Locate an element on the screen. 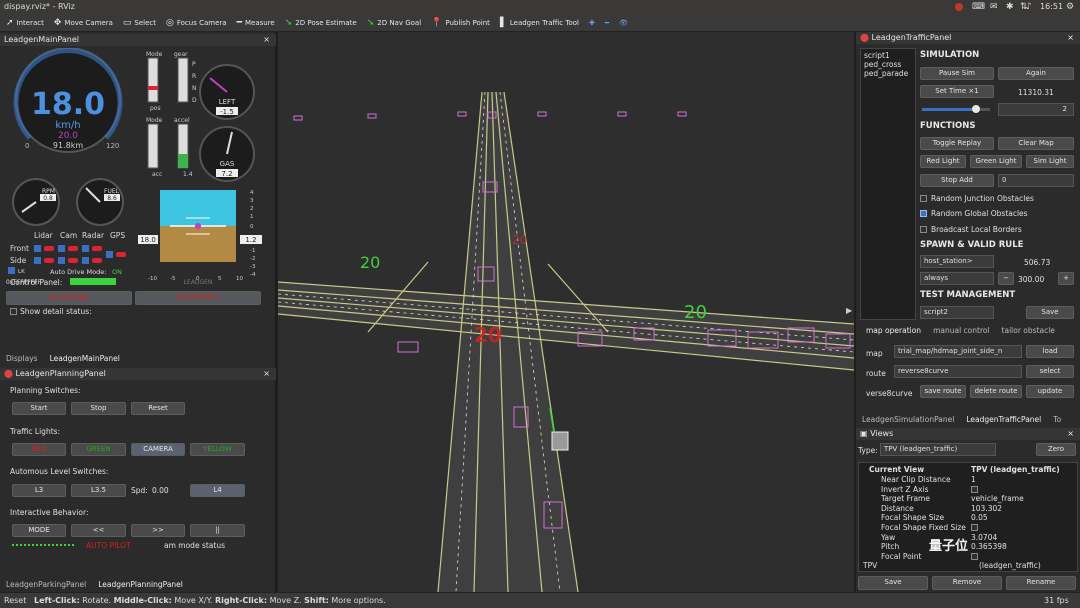 Image resolution: width=1080 pixels, height=608 pixels. prop-value: 103.302 is located at coordinates (986, 508).